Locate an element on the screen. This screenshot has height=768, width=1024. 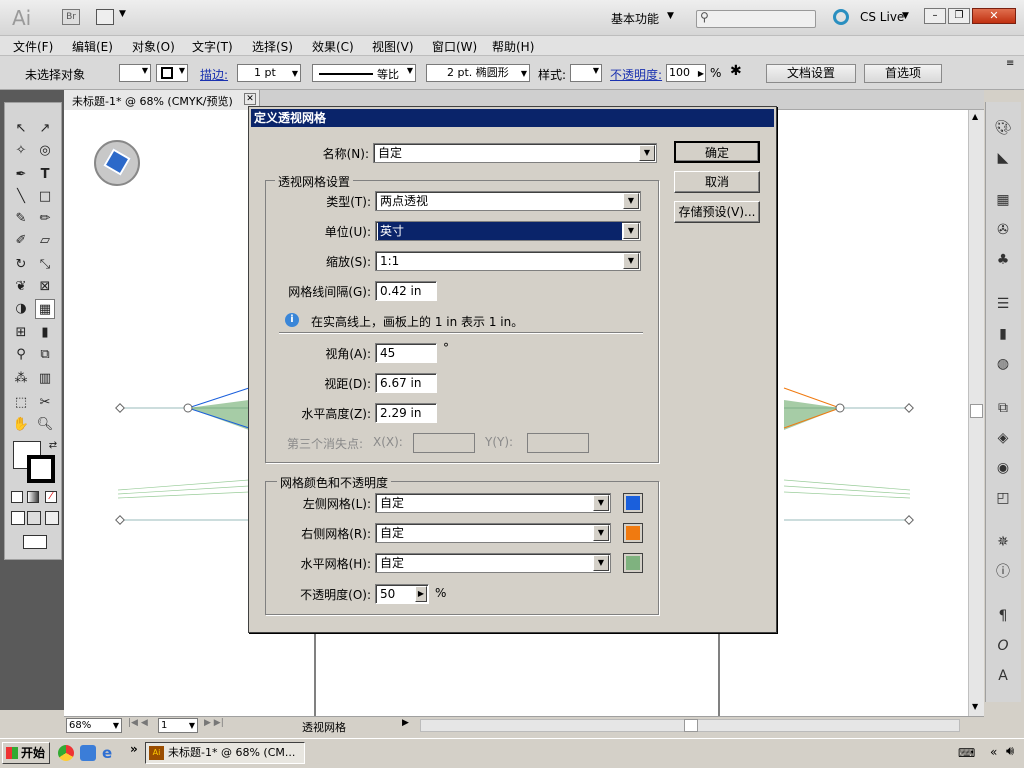
name-select: 自定 ▼ is located at coordinates (515, 153).